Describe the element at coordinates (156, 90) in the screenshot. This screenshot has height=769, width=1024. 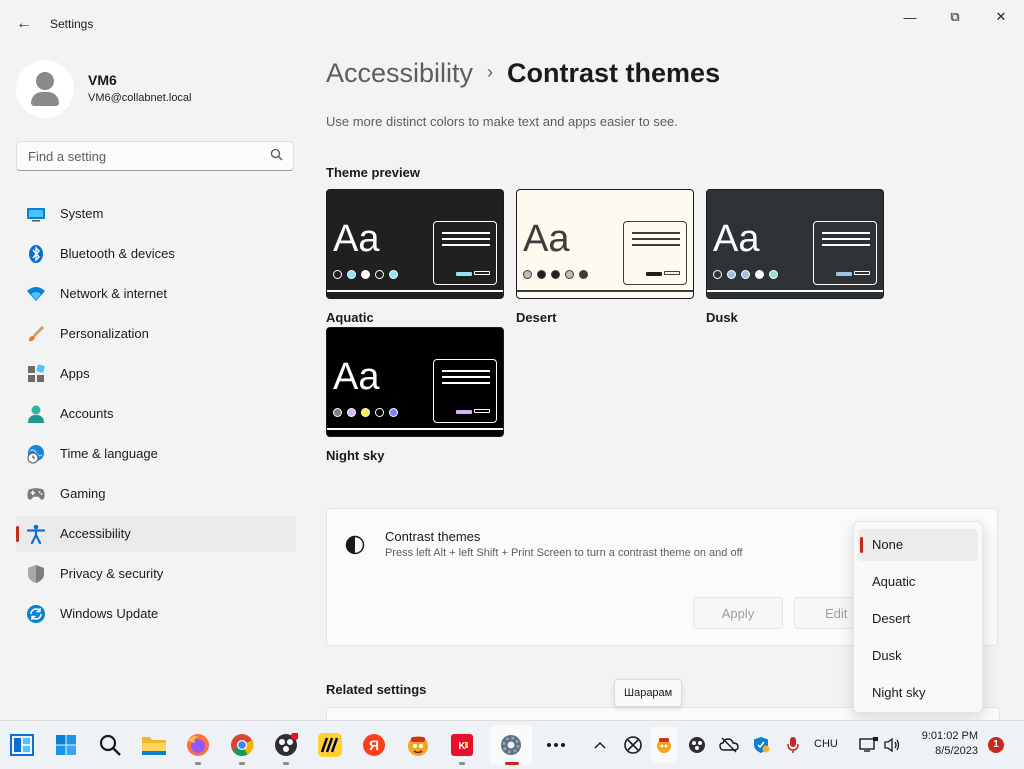
I see `user-profile: VM6 VM6@collabnet.local` at that location.